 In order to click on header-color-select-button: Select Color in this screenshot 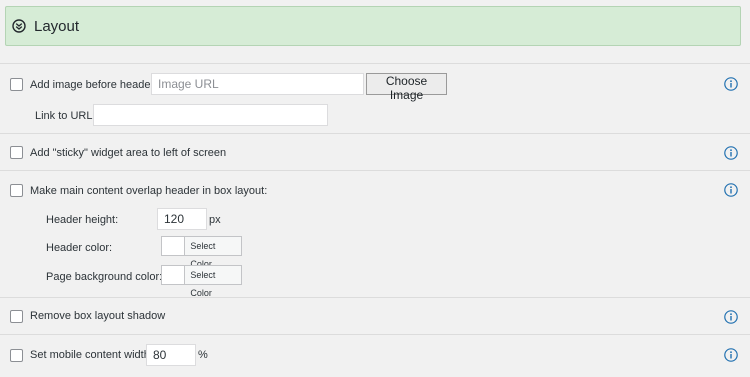, I will do `click(213, 253)`.